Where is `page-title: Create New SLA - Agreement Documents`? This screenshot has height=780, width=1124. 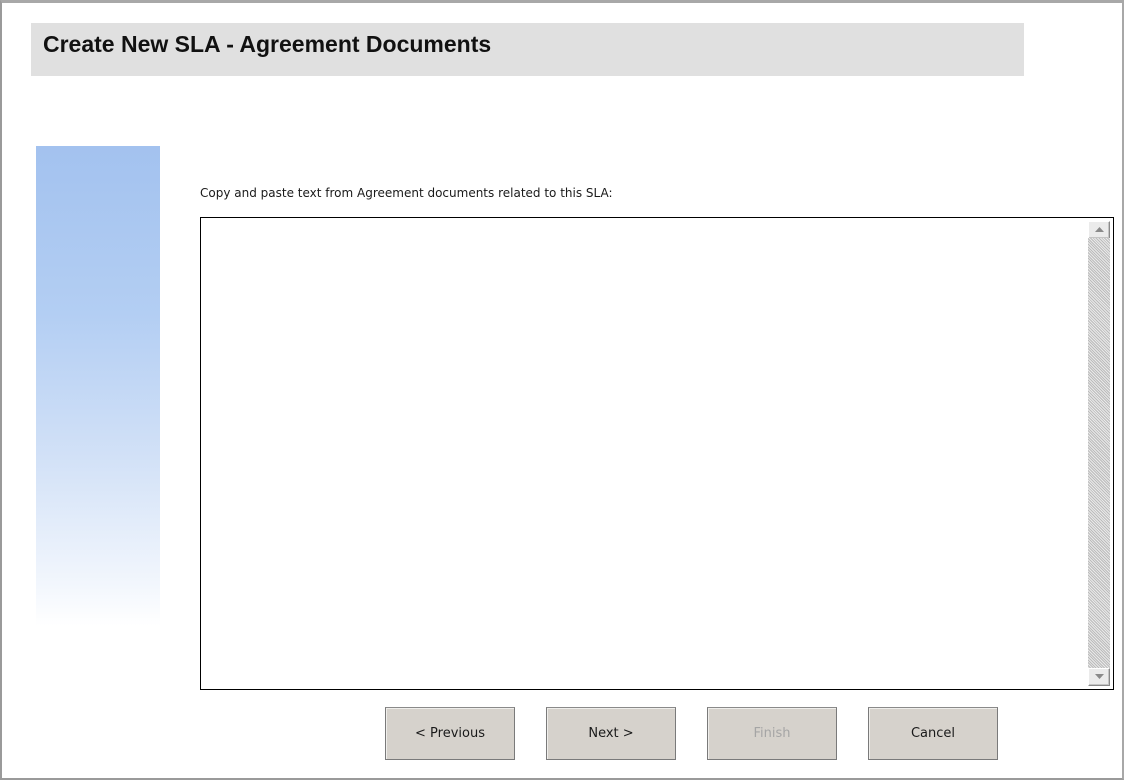 page-title: Create New SLA - Agreement Documents is located at coordinates (267, 44).